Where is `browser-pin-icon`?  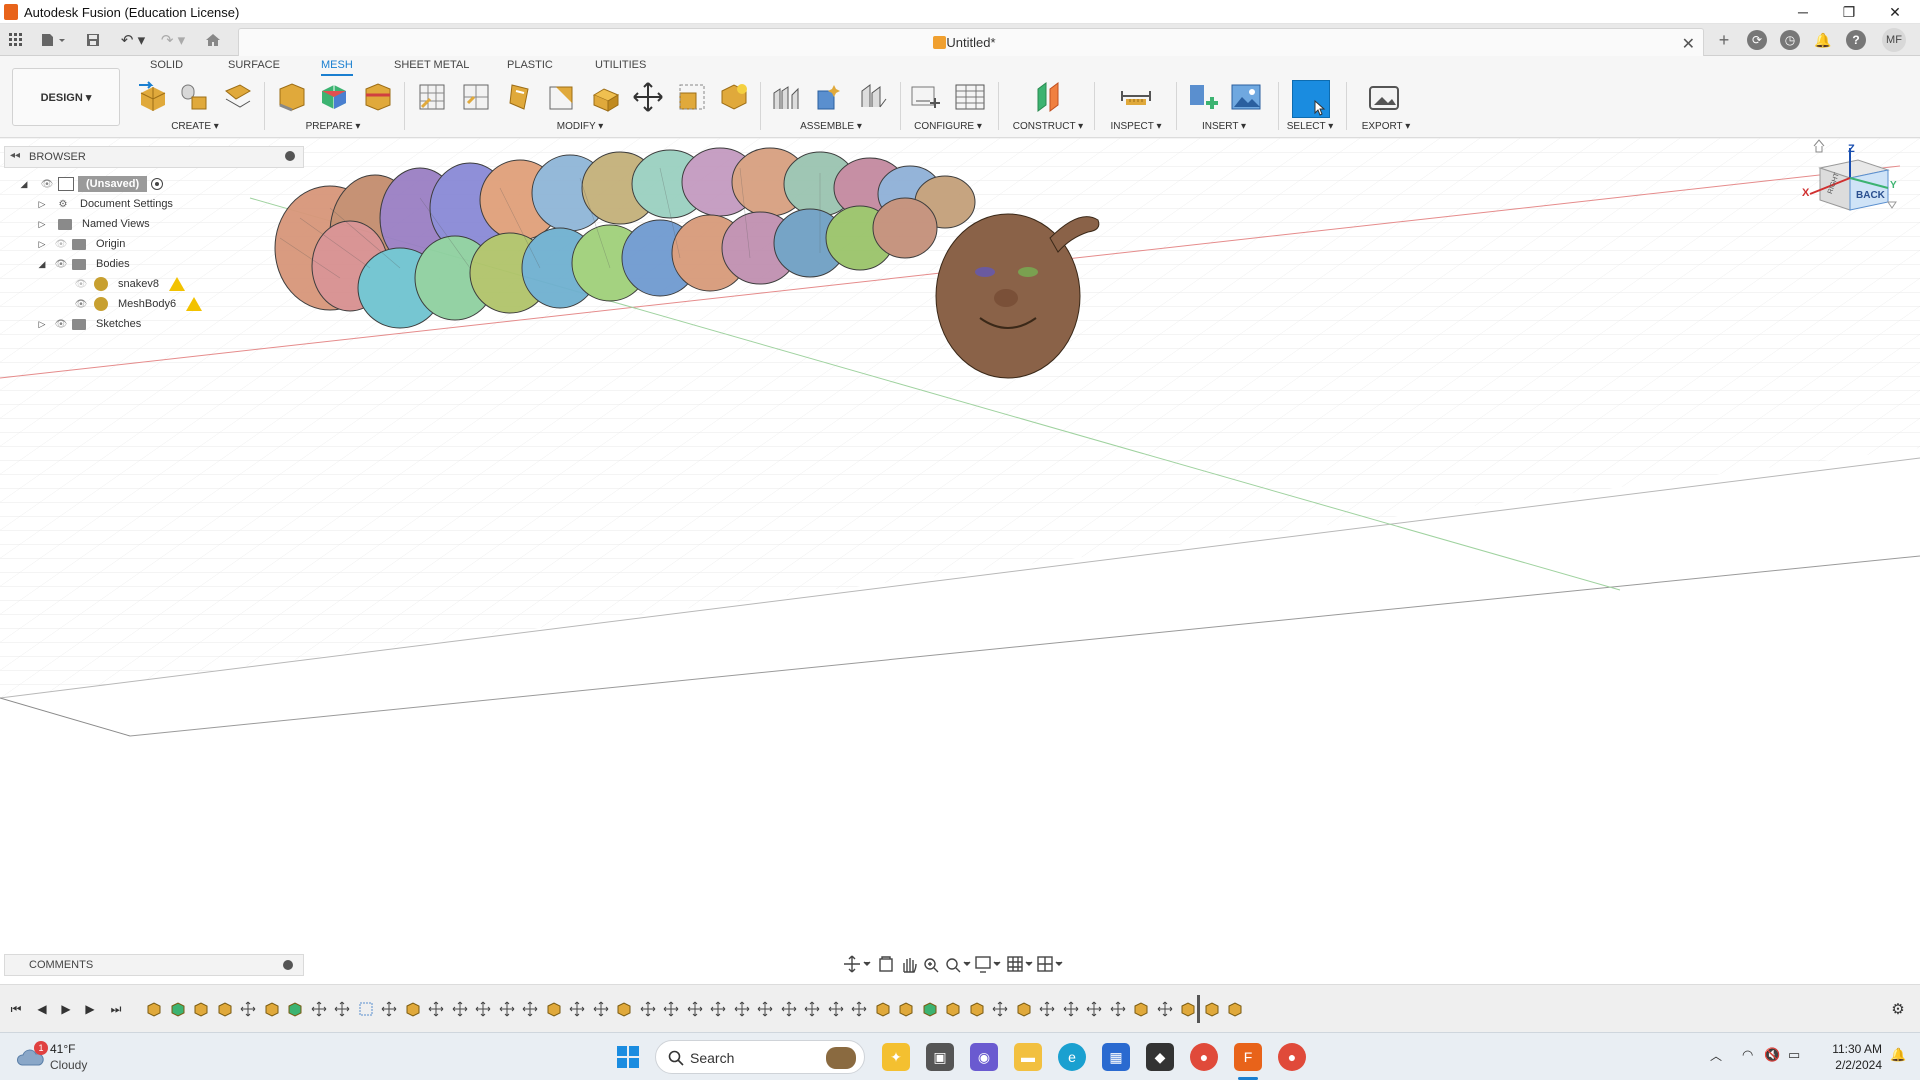 browser-pin-icon is located at coordinates (290, 156).